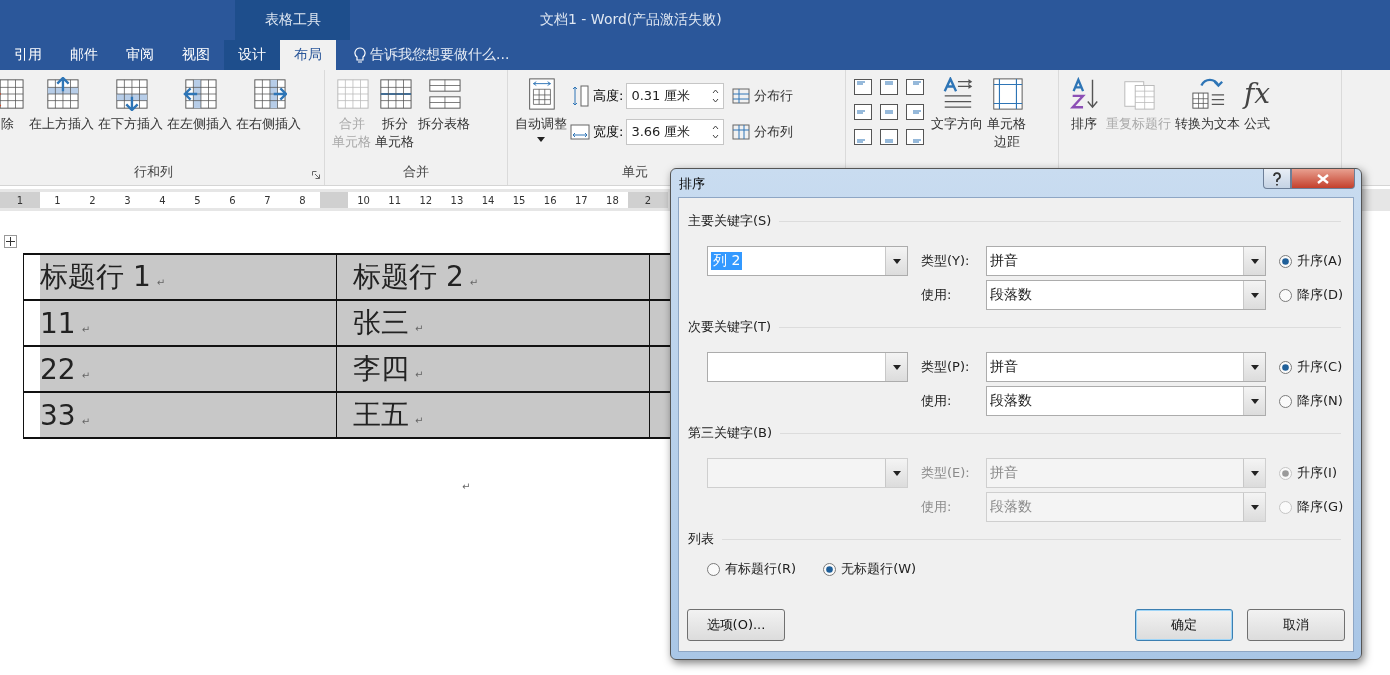 The height and width of the screenshot is (675, 1390). I want to click on ribbon-button: 在右侧插入, so click(268, 105).